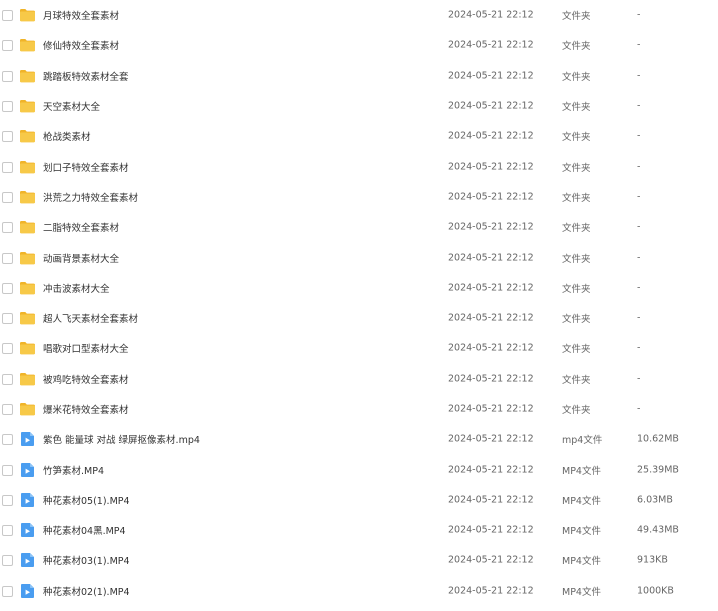  Describe the element at coordinates (359, 15) in the screenshot. I see `list-item: 月球特效全套素材 2024-05-21 22:12 文件夹 -` at that location.